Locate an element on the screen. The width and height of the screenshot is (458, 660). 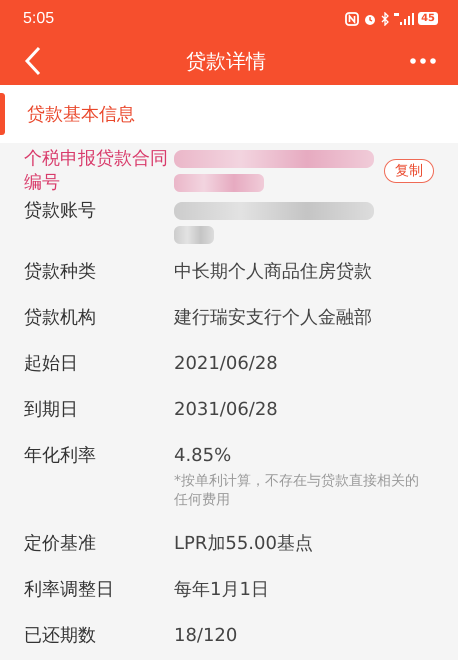
field-label: 利率调整日 is located at coordinates (69, 590).